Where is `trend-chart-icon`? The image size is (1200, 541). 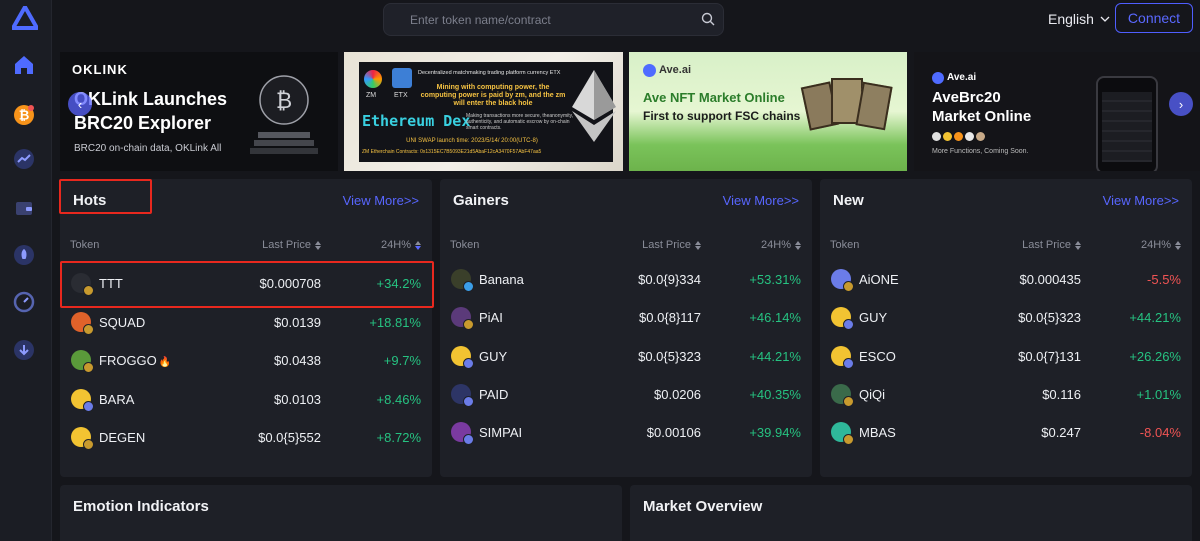
trend-chart-icon is located at coordinates (24, 159).